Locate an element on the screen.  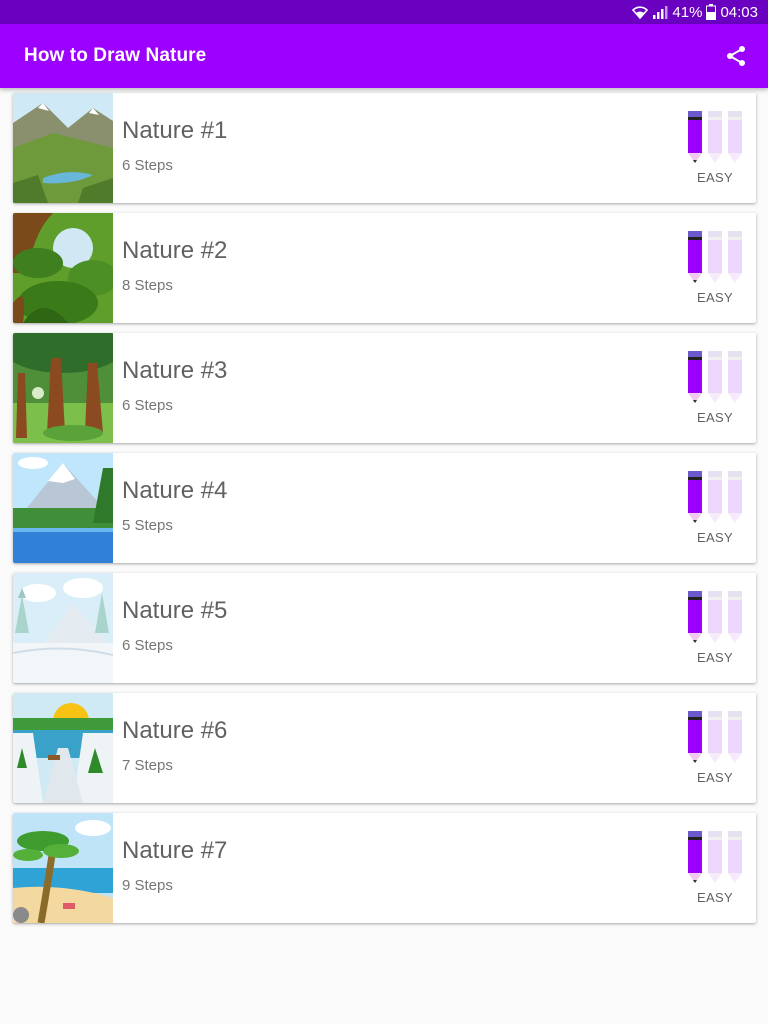
status-bar: 41% 04:03 is located at coordinates (384, 12).